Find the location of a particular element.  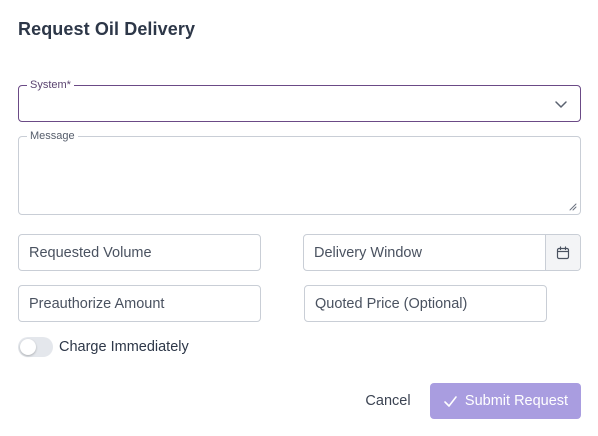

preauthorize-amount-input: Preauthorize Amount is located at coordinates (139, 303).